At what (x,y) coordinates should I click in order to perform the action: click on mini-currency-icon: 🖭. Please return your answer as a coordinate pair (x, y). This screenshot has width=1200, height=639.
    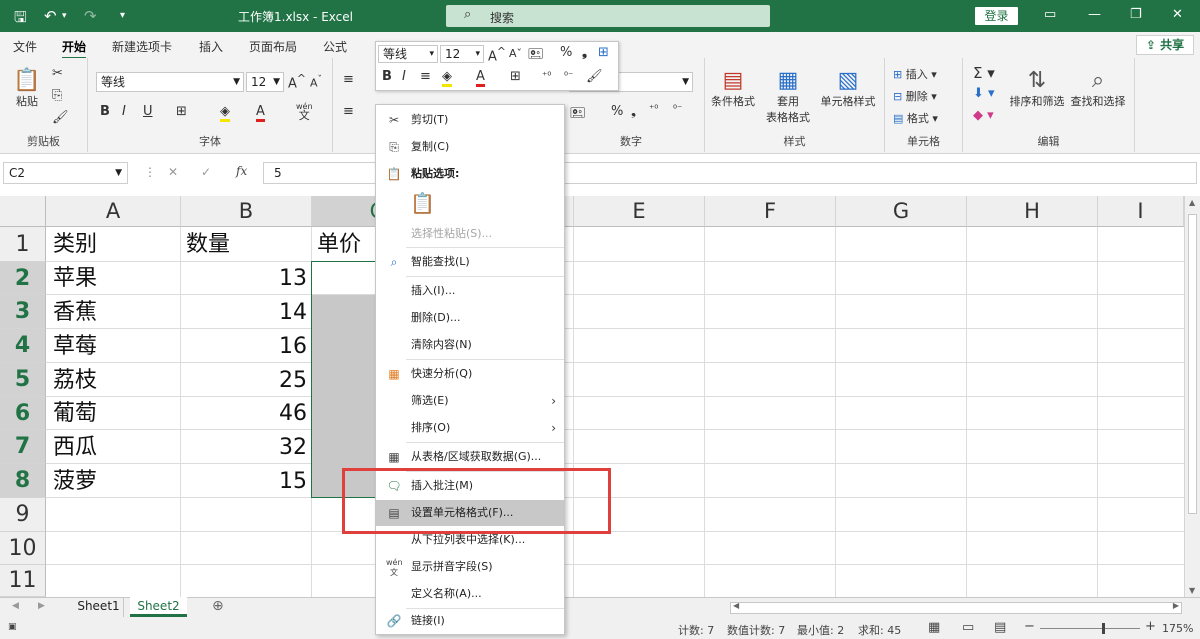
    Looking at the image, I should click on (535, 56).